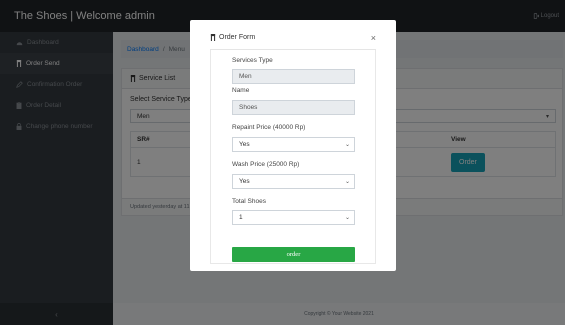 This screenshot has width=565, height=325. I want to click on modal-header: Order Form ×, so click(293, 38).